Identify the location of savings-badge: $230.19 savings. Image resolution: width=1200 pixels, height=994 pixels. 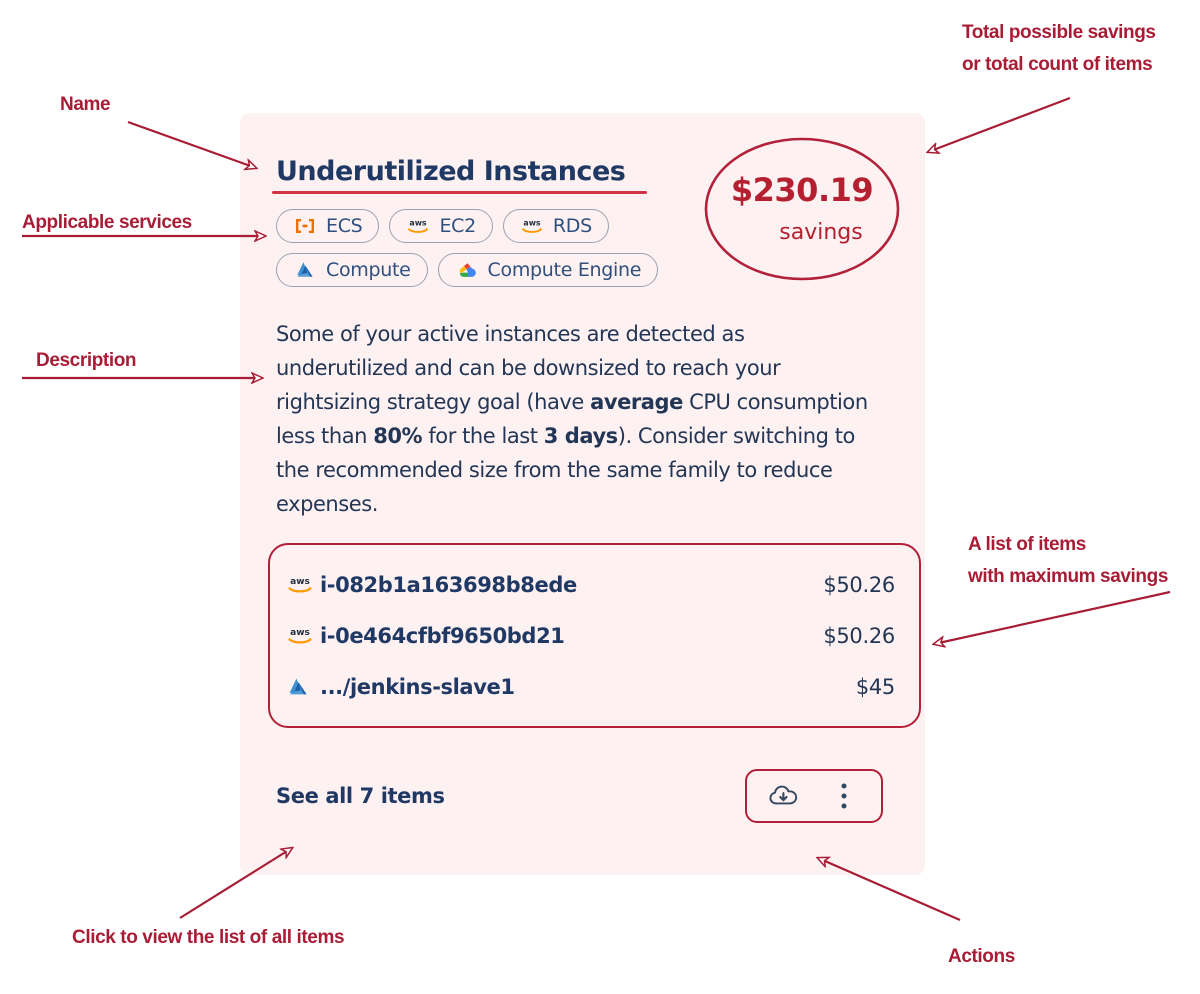
(802, 209).